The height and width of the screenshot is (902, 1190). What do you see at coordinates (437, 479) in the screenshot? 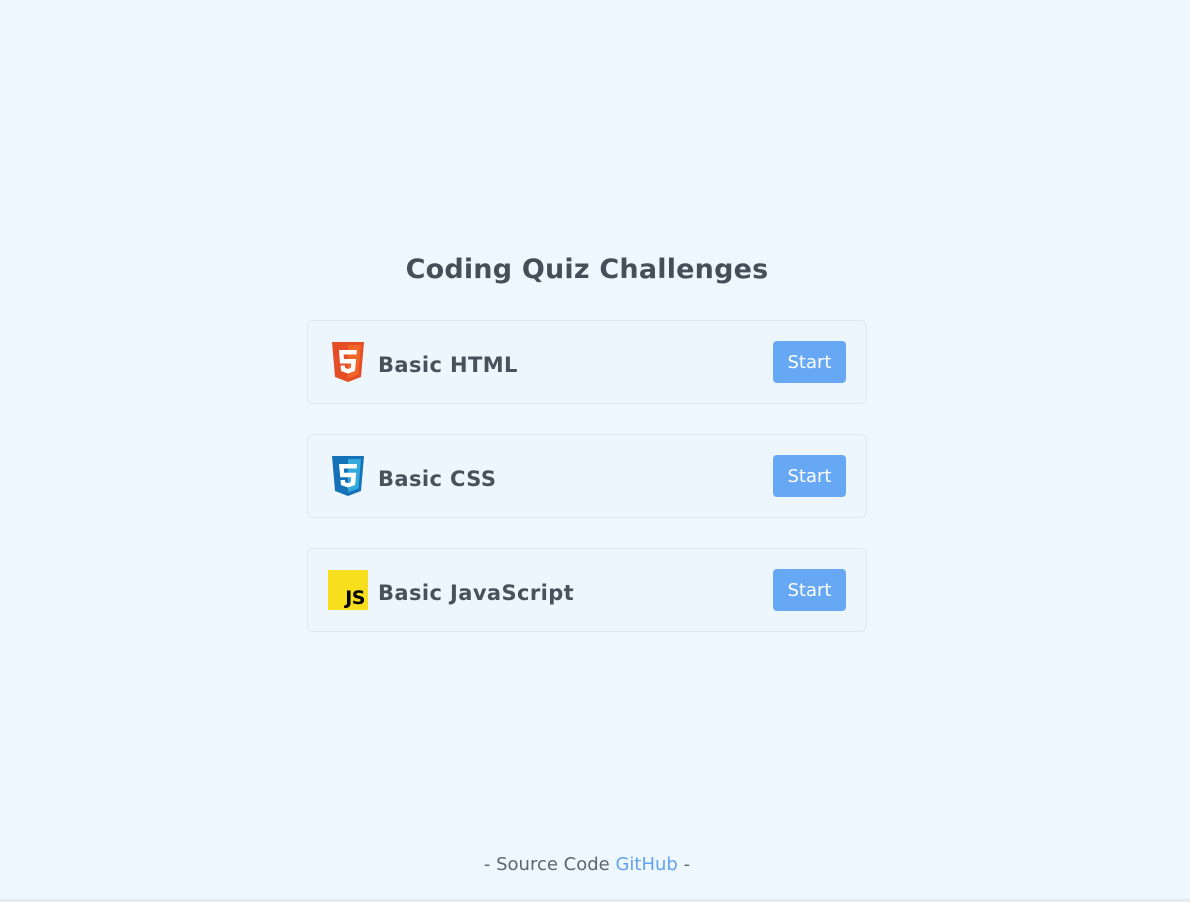
I see `quiz-title: Basic CSS` at bounding box center [437, 479].